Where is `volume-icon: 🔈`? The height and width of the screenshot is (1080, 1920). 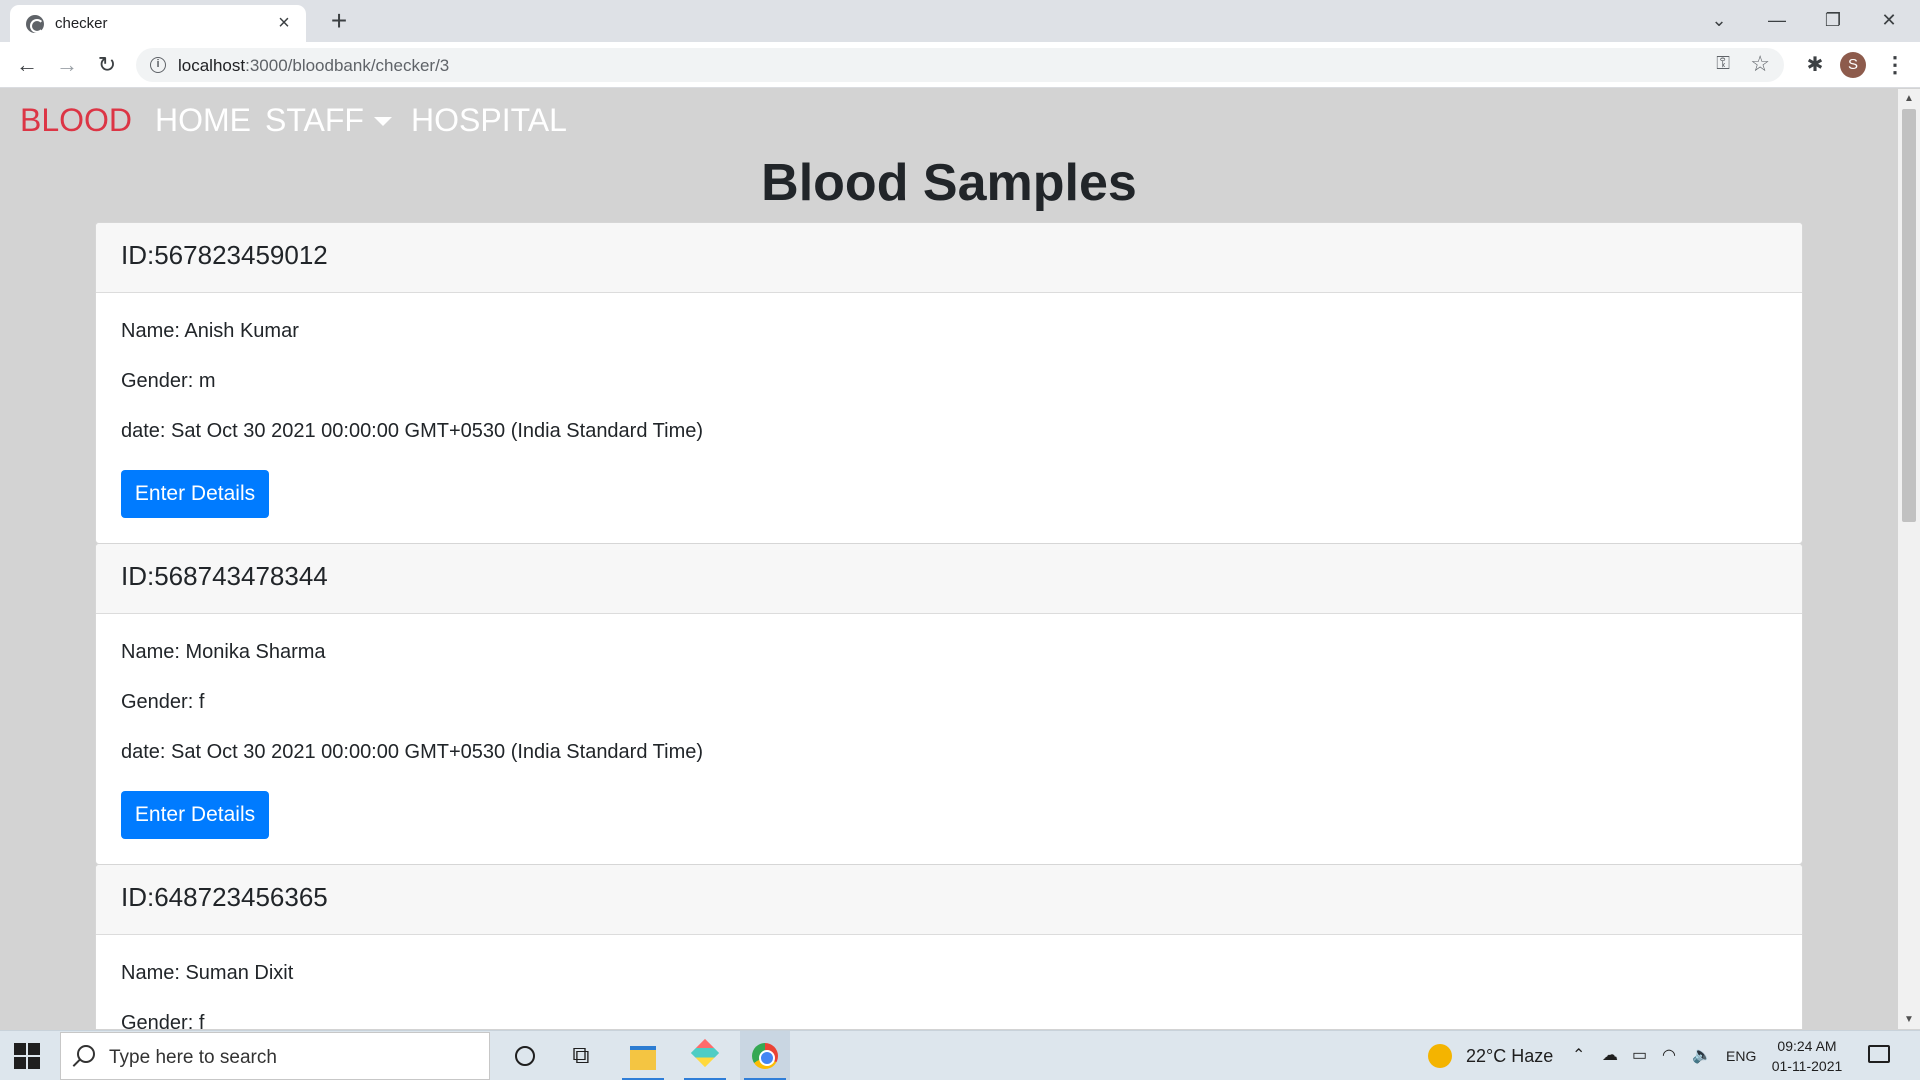 volume-icon: 🔈 is located at coordinates (1702, 1055).